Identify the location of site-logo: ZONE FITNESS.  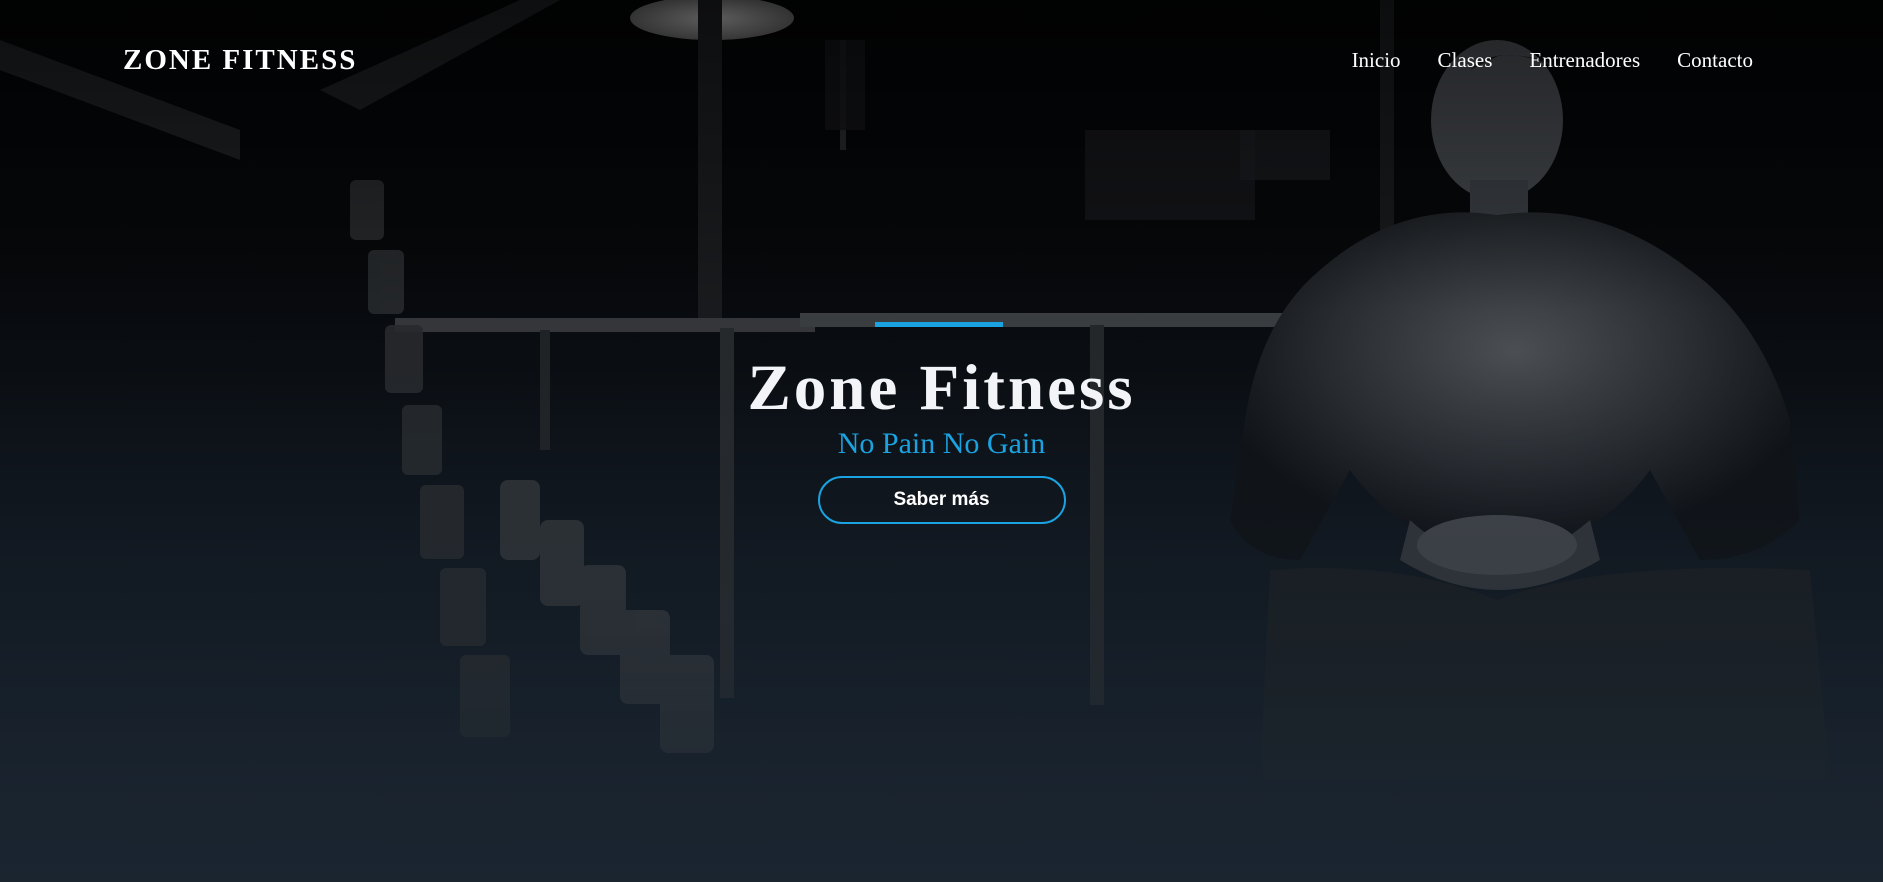
(240, 60).